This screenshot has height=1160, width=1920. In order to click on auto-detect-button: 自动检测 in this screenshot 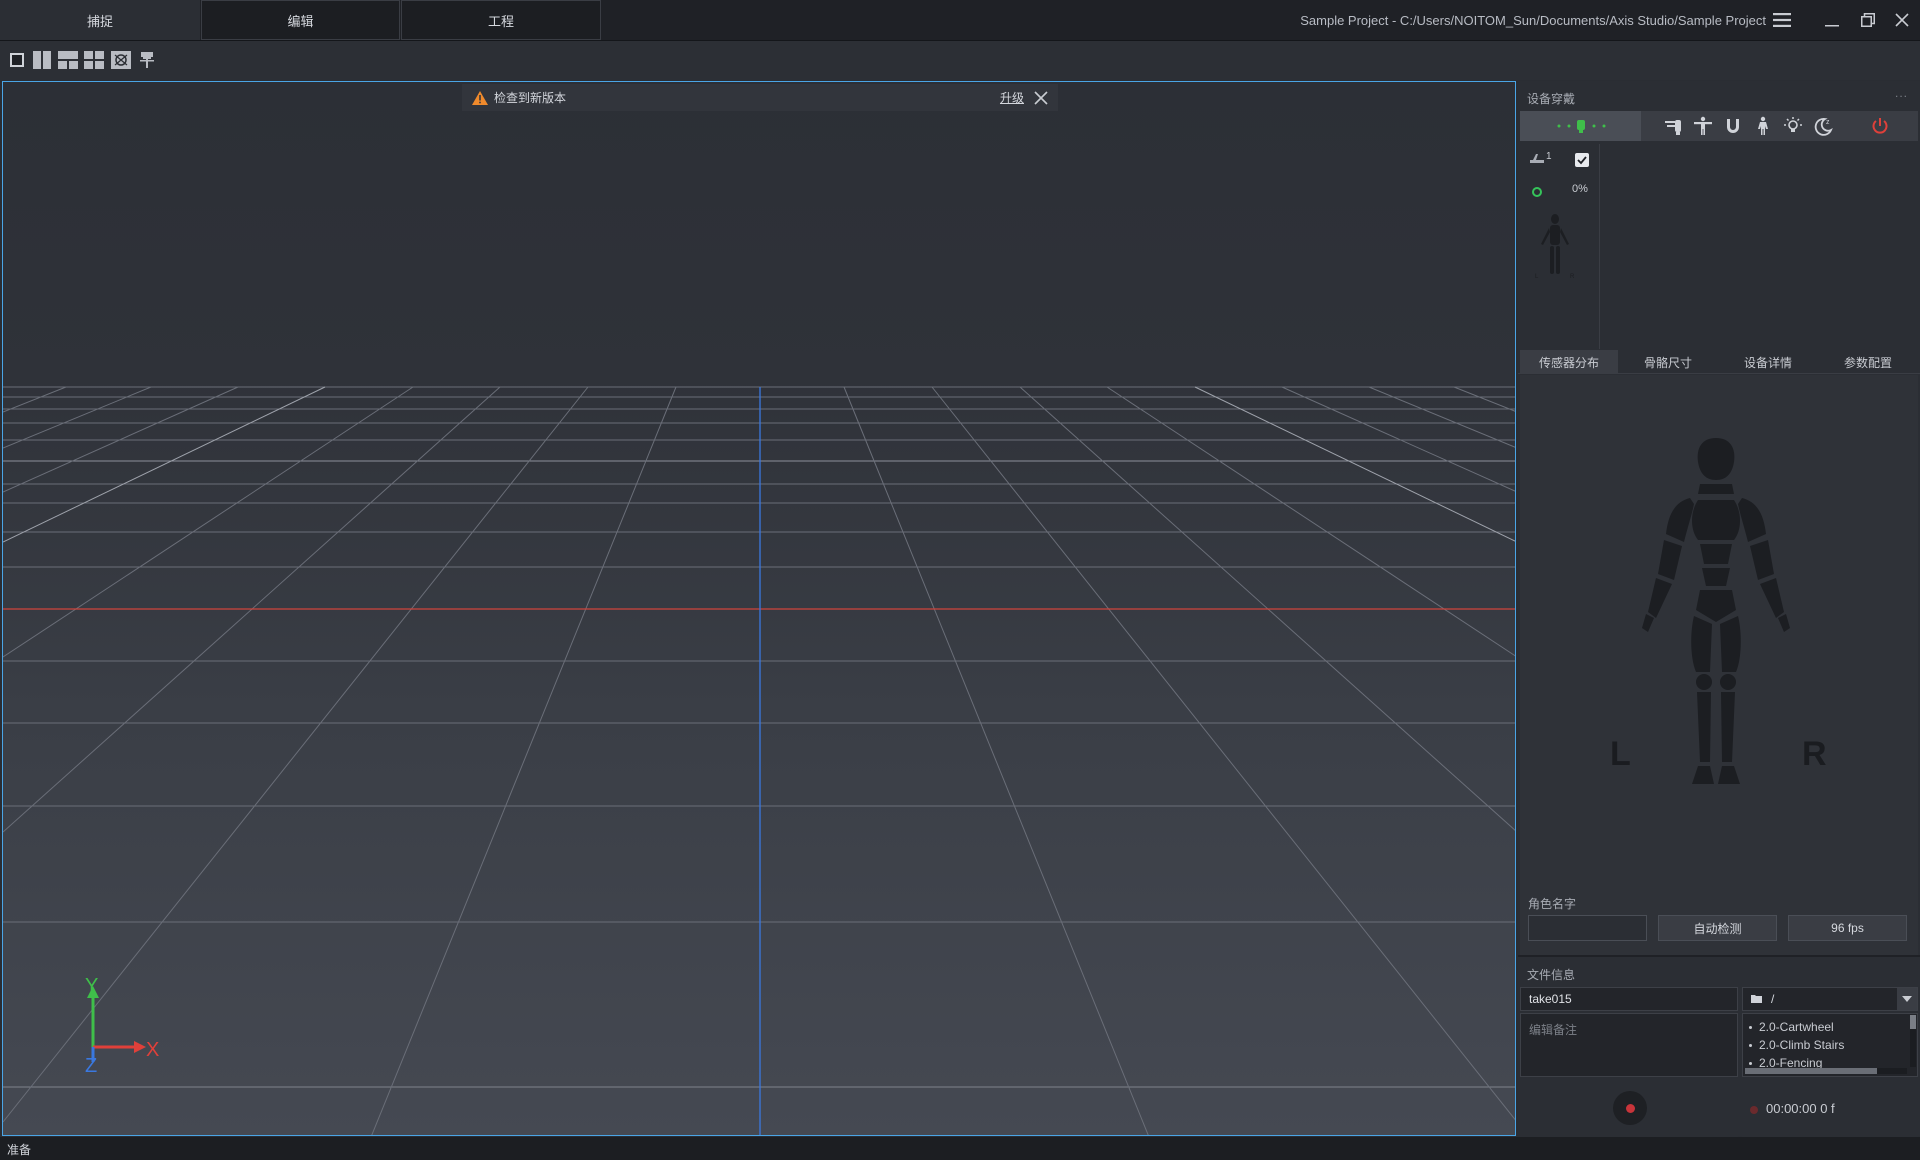, I will do `click(1717, 928)`.